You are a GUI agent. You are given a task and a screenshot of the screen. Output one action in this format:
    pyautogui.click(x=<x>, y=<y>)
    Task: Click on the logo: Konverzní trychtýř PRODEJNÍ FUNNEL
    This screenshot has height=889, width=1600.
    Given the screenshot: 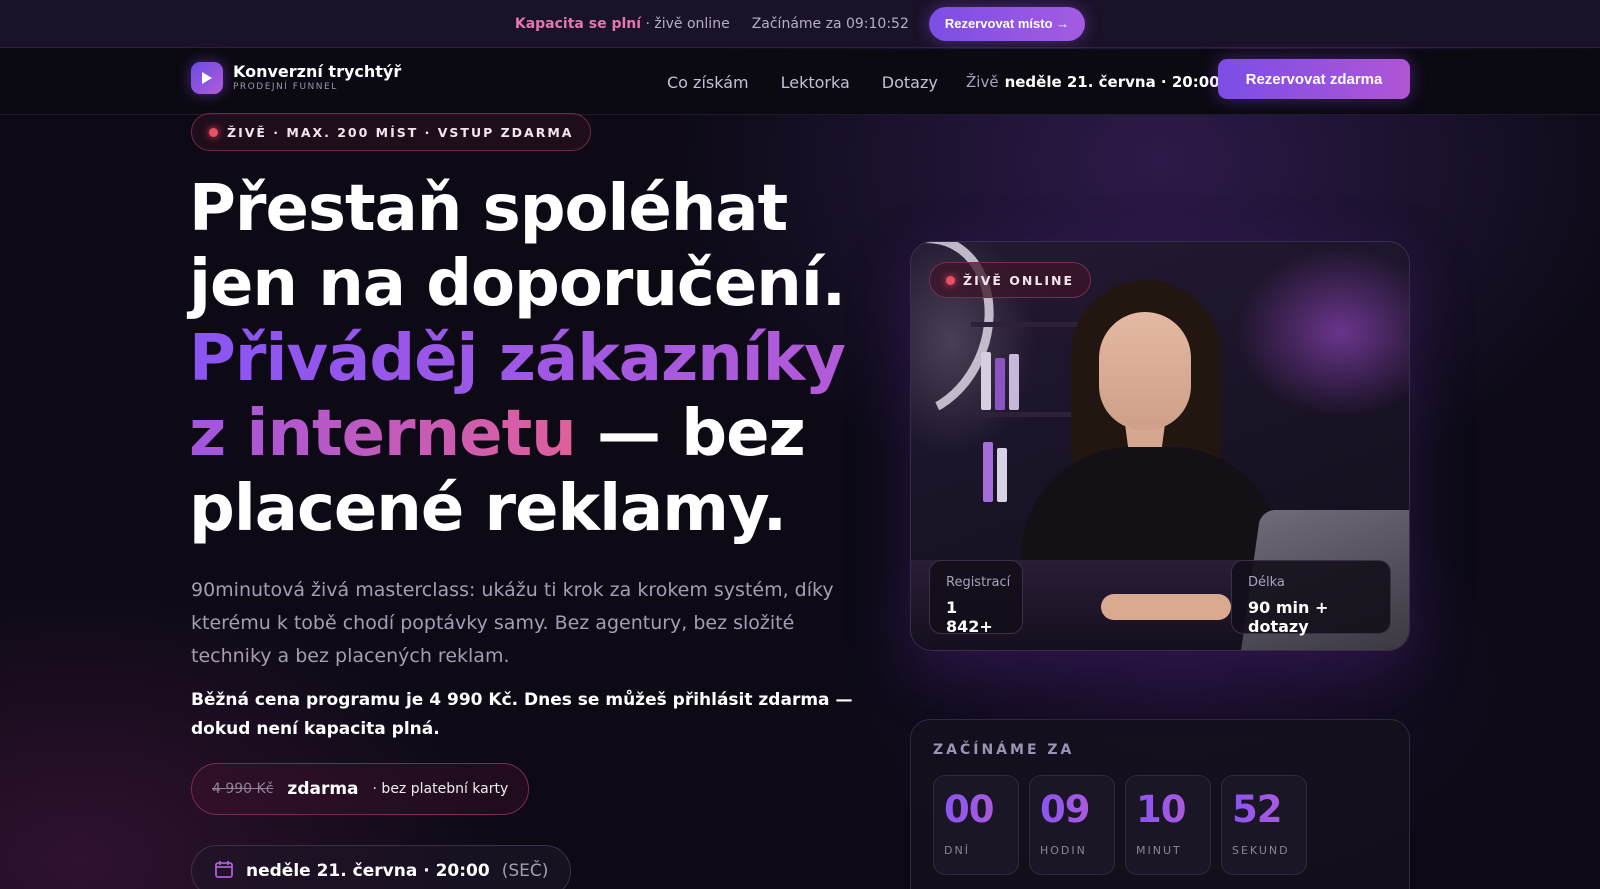 What is the action you would take?
    pyautogui.click(x=296, y=78)
    